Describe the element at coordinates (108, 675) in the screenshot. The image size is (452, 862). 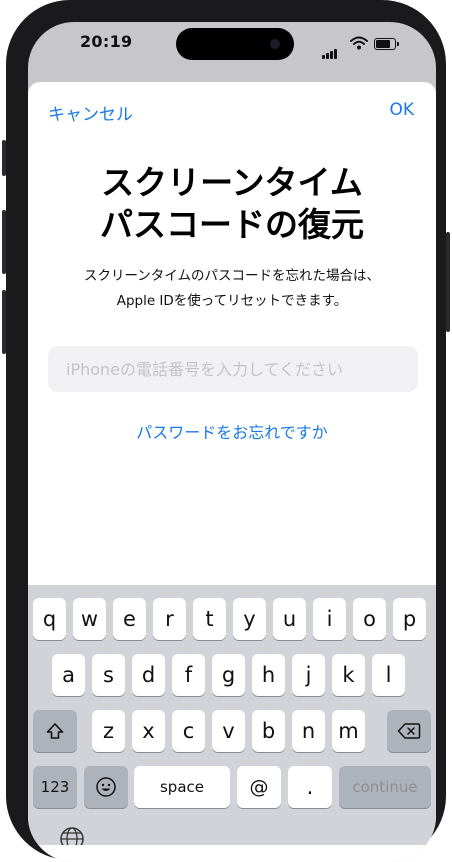
I see `key-s: s` at that location.